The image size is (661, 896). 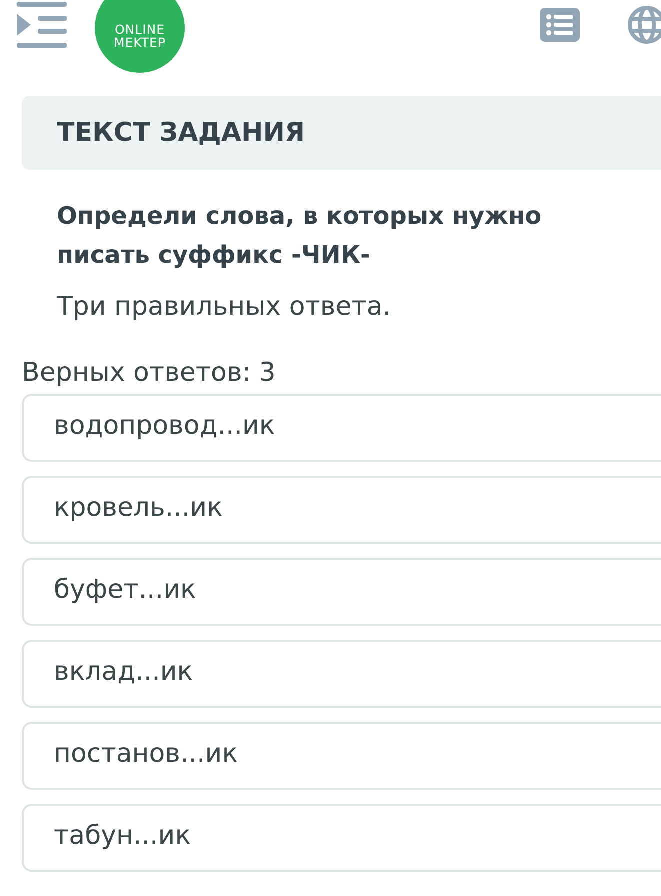 What do you see at coordinates (42, 25) in the screenshot?
I see `menu-indent-icon` at bounding box center [42, 25].